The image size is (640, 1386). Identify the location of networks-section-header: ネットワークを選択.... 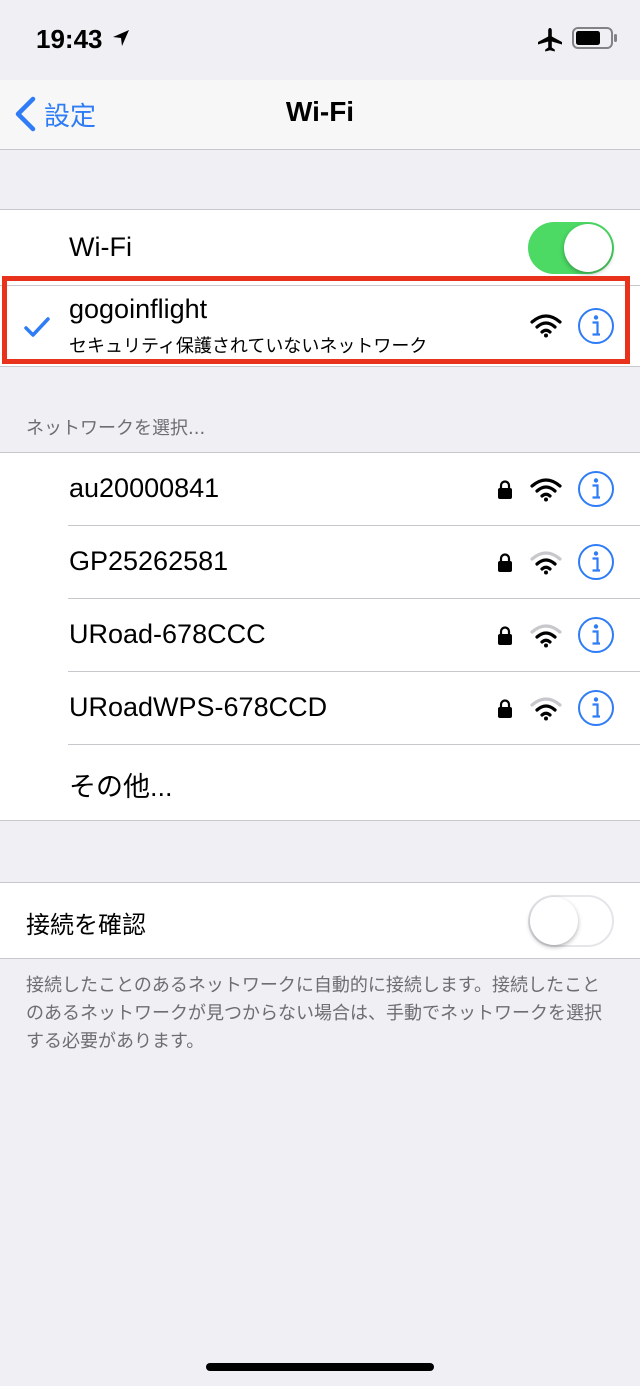
(116, 428).